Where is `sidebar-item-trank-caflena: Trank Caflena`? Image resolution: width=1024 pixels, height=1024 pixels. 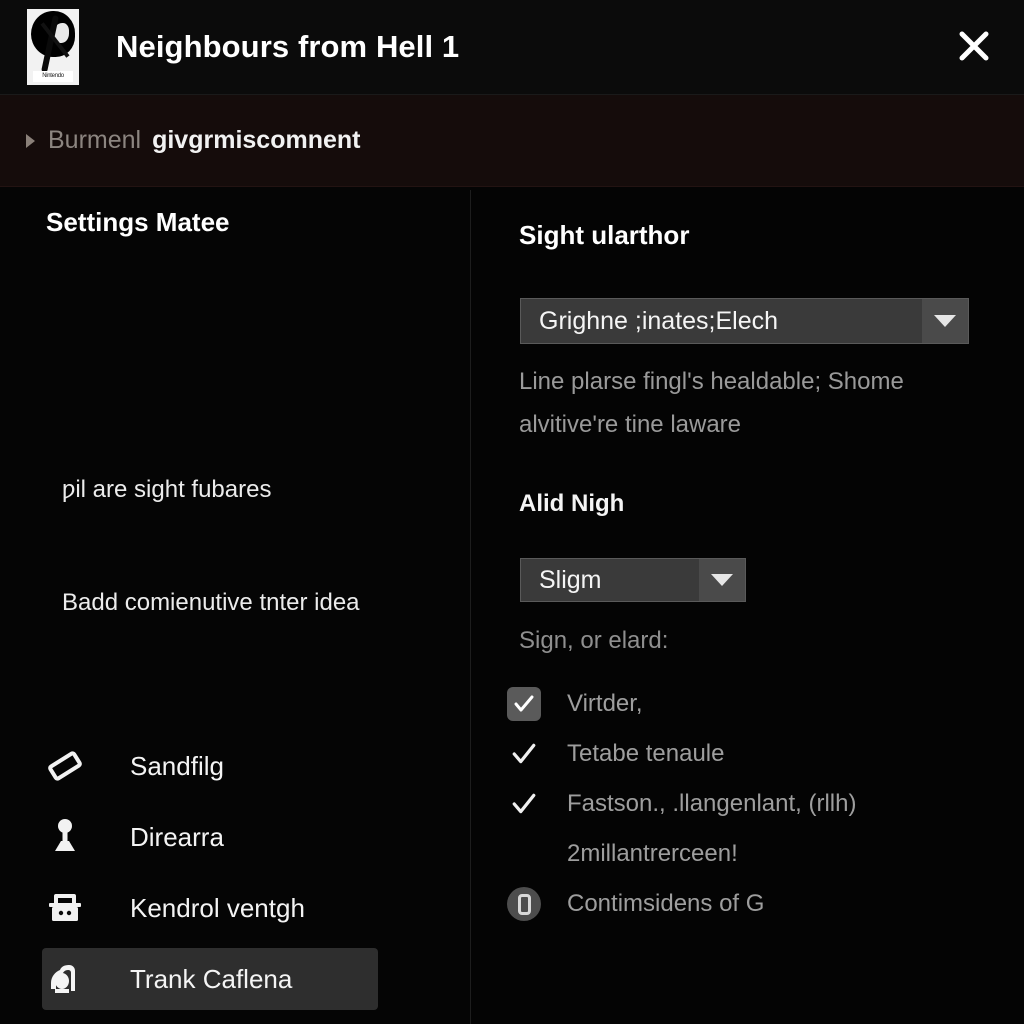 sidebar-item-trank-caflena: Trank Caflena is located at coordinates (235, 979).